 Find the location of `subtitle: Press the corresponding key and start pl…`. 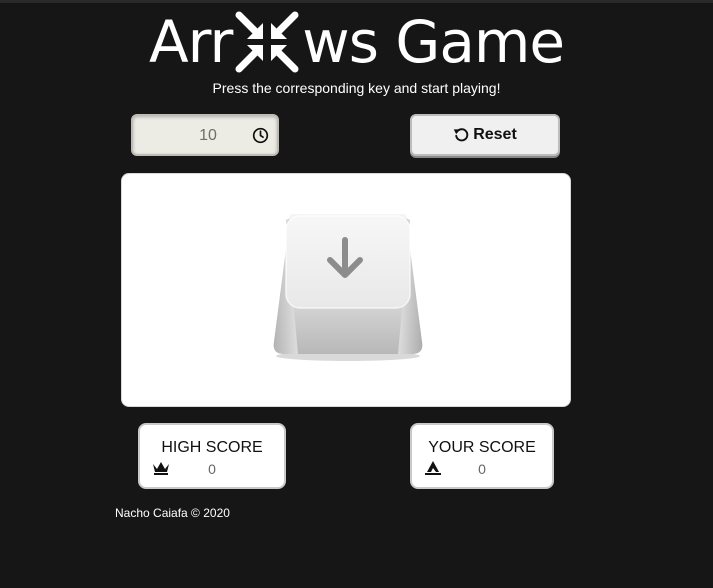

subtitle: Press the corresponding key and start pl… is located at coordinates (356, 88).